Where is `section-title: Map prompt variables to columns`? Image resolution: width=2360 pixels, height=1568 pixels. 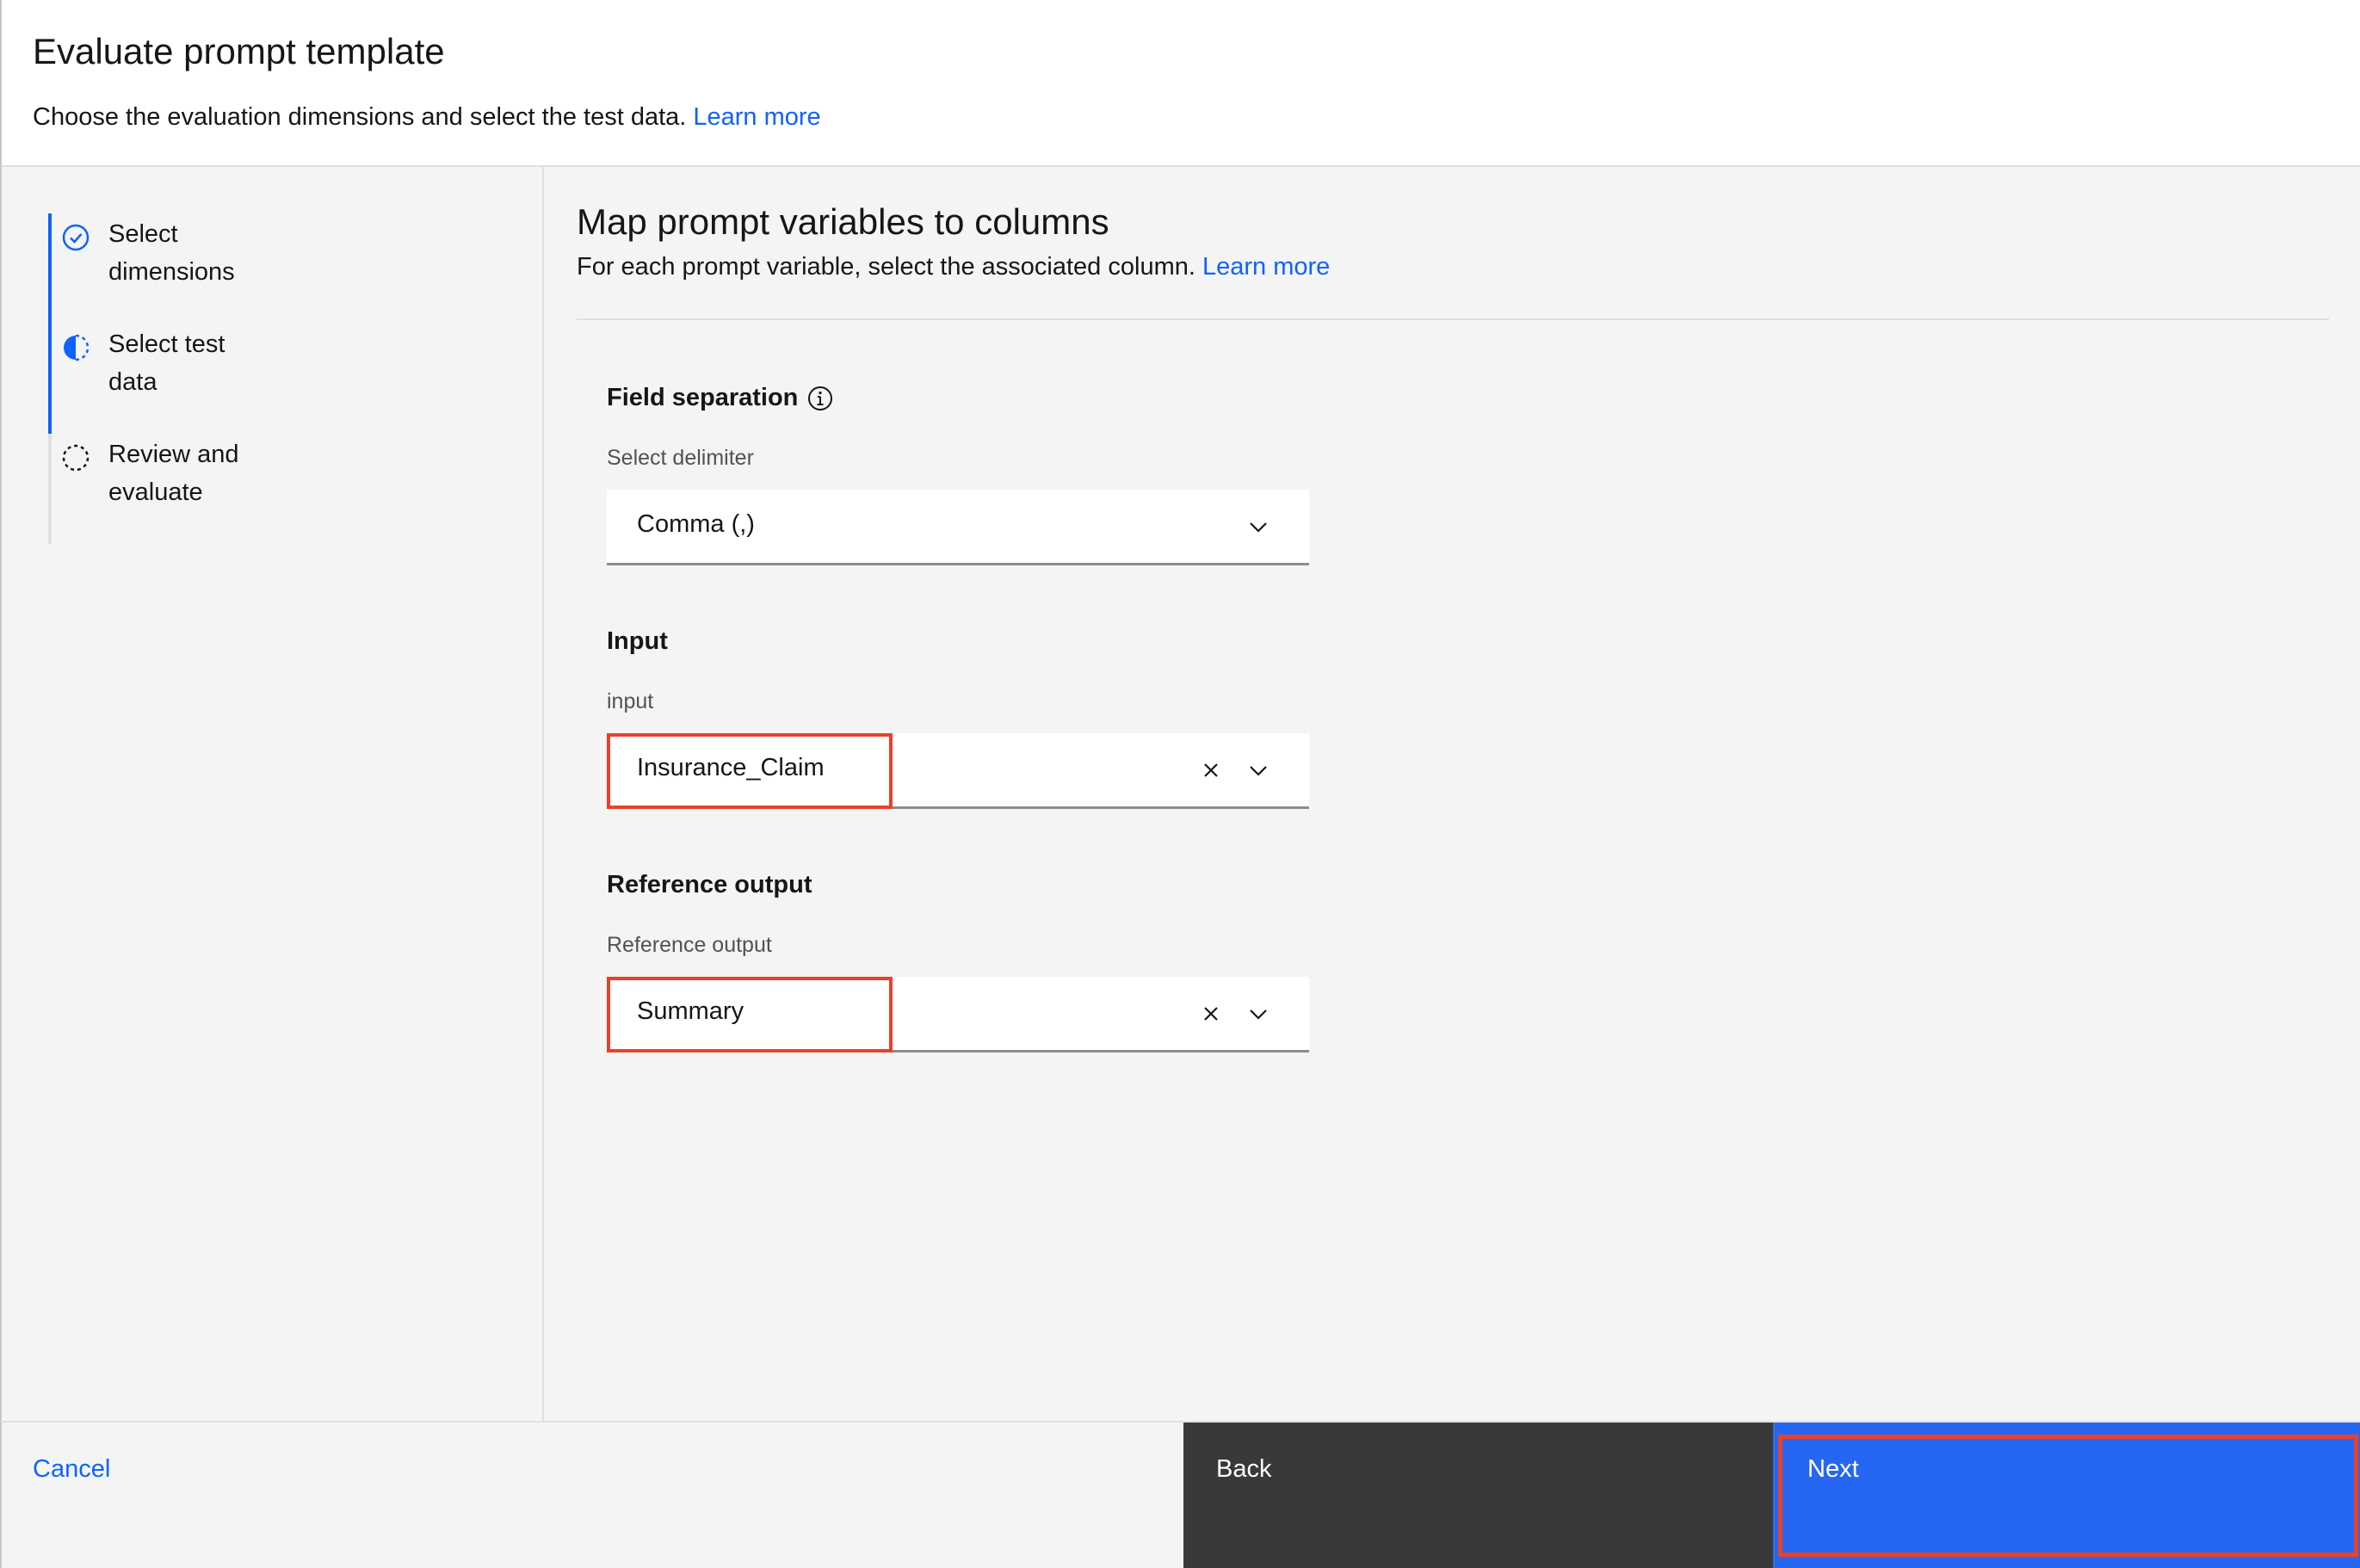
section-title: Map prompt variables to columns is located at coordinates (843, 222).